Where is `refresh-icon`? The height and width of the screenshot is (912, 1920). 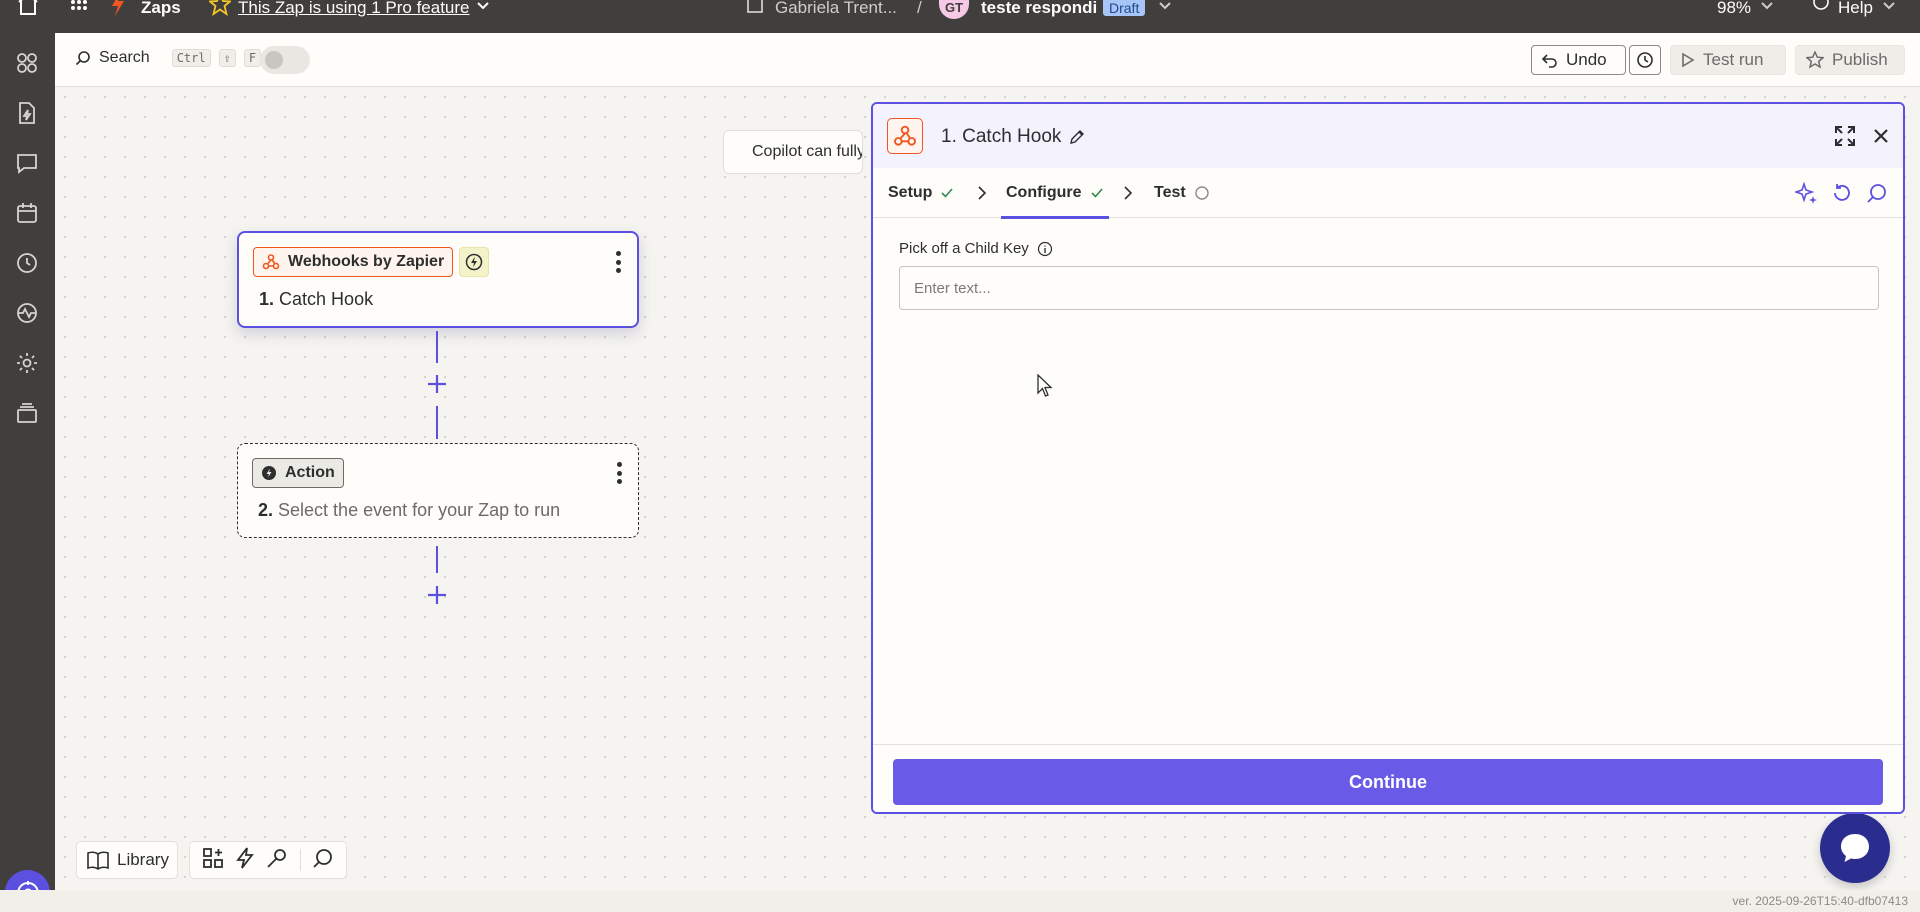 refresh-icon is located at coordinates (1842, 193).